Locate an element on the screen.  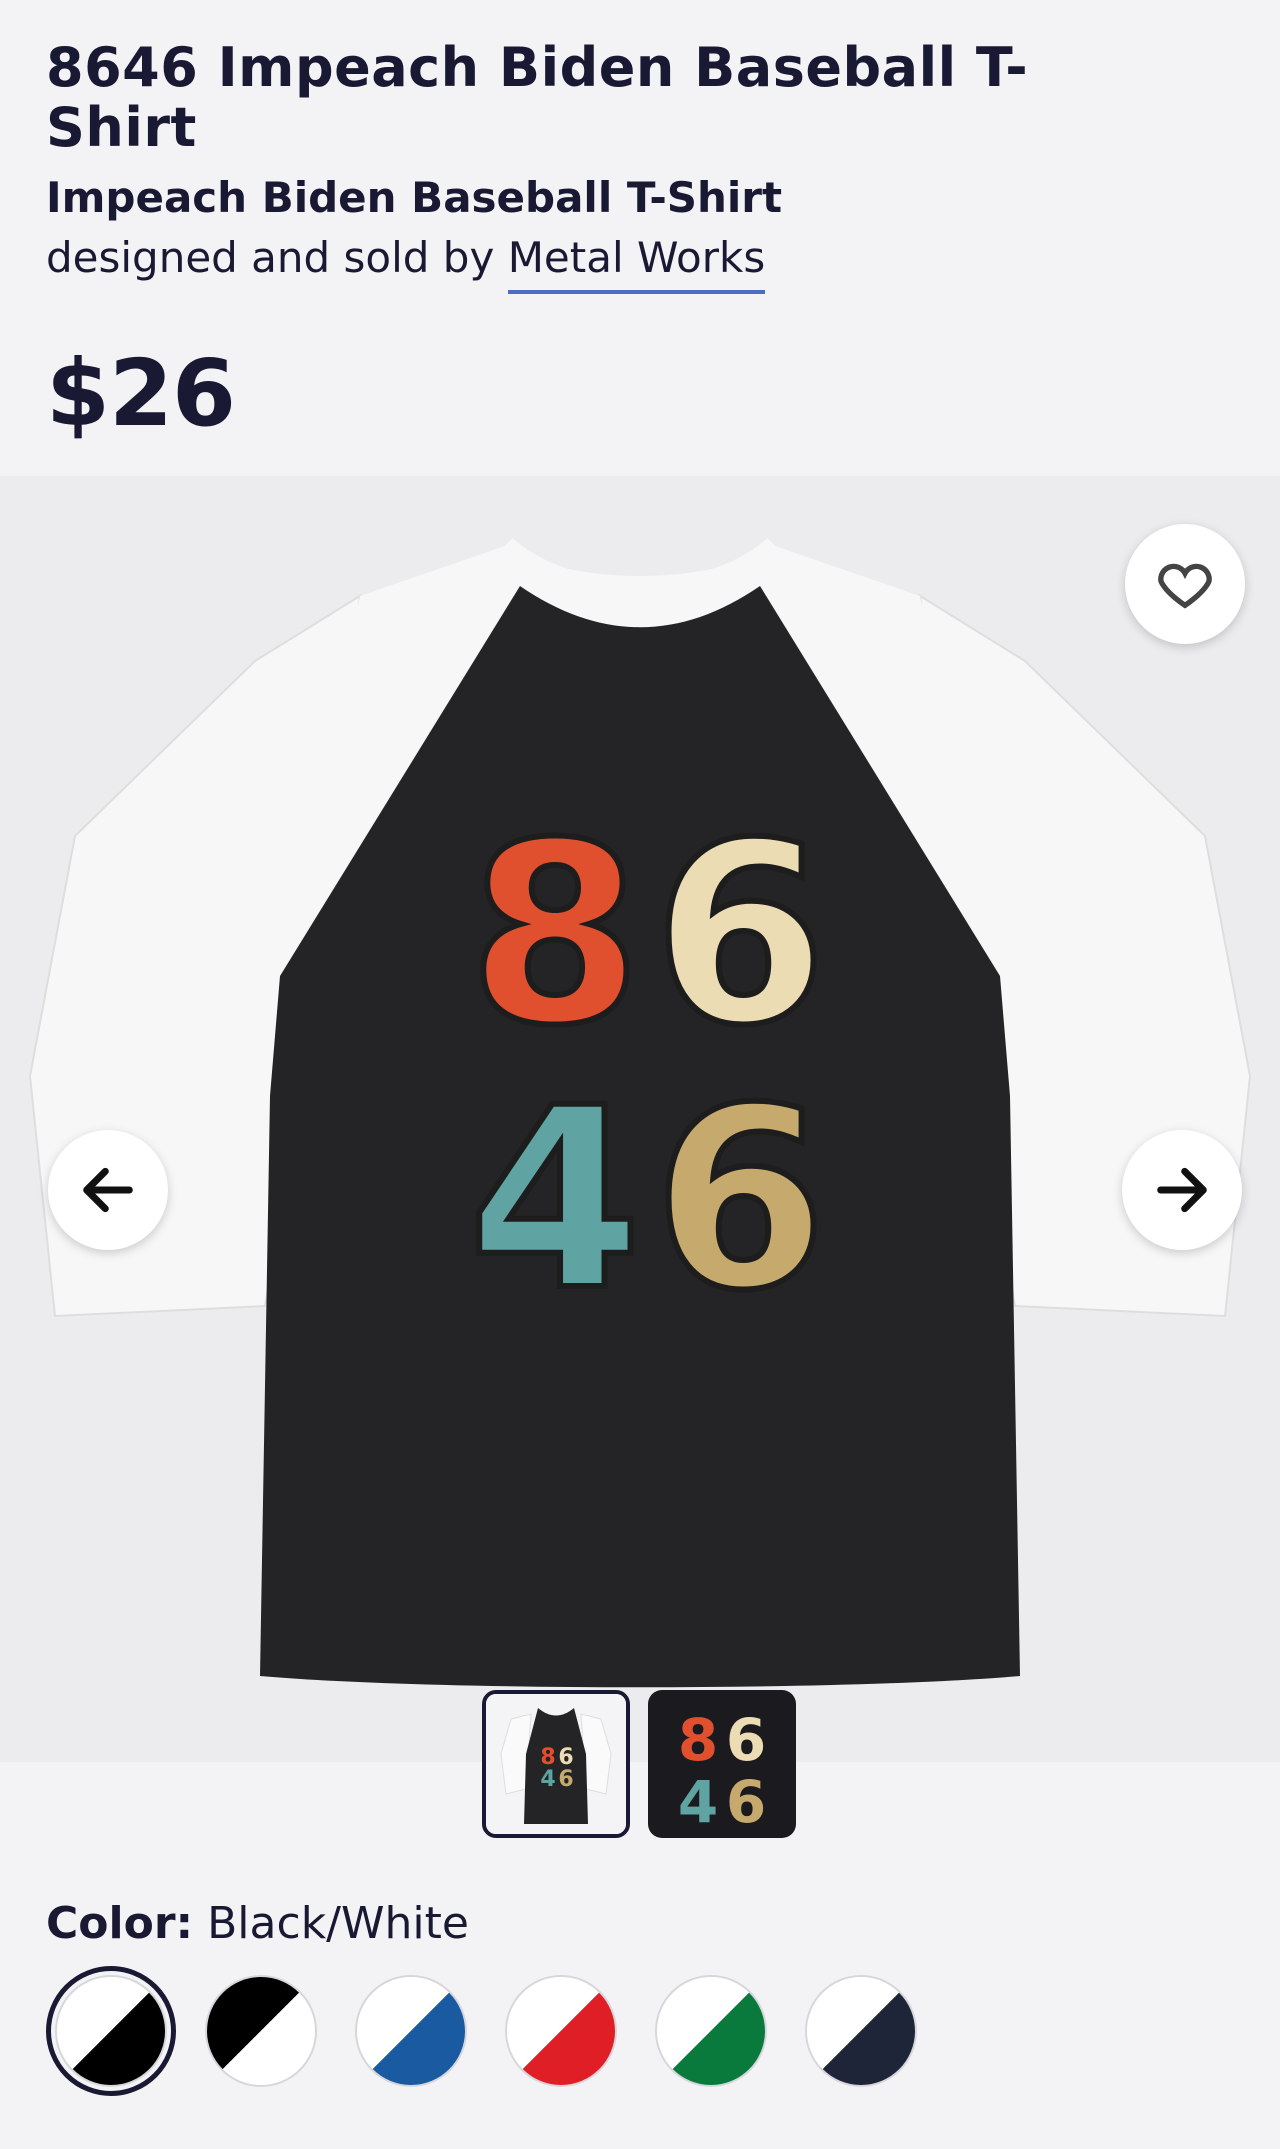
color-label: Color: is located at coordinates (120, 1923).